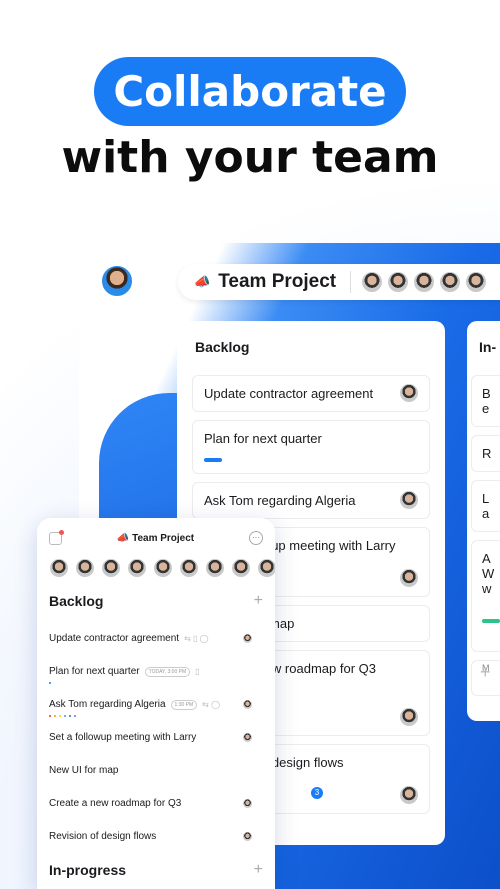 The image size is (500, 889). Describe the element at coordinates (351, 282) in the screenshot. I see `divider` at that location.